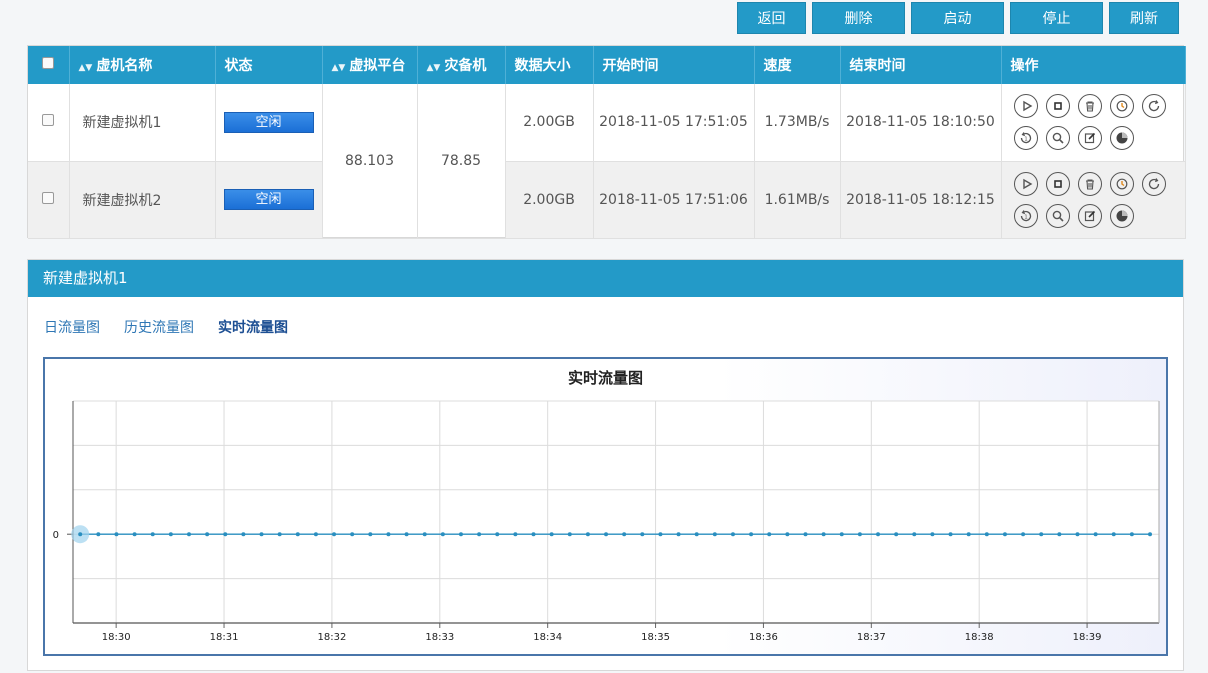  I want to click on standby-cell: 78.85, so click(461, 161).